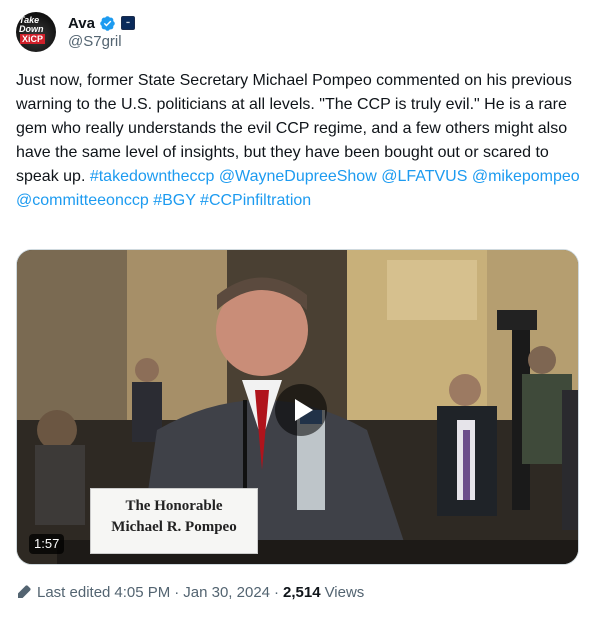 The width and height of the screenshot is (611, 619). I want to click on hashtag-bgy: #BGY, so click(174, 200).